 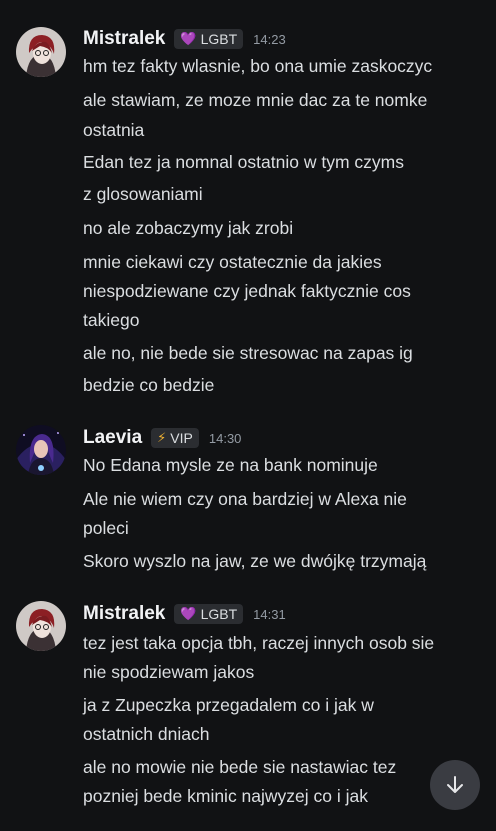 What do you see at coordinates (269, 614) in the screenshot?
I see `timestamp: 14:31` at bounding box center [269, 614].